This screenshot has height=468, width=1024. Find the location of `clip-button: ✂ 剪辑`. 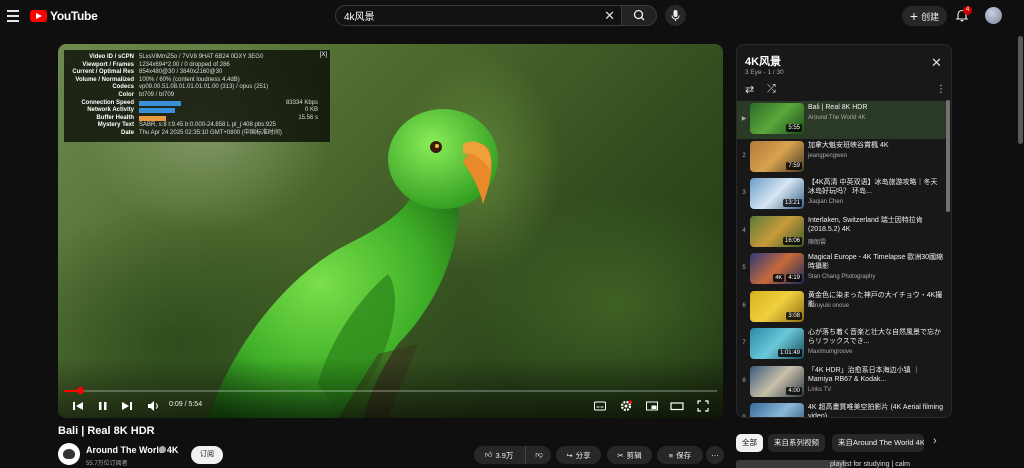

clip-button: ✂ 剪辑 is located at coordinates (629, 455).